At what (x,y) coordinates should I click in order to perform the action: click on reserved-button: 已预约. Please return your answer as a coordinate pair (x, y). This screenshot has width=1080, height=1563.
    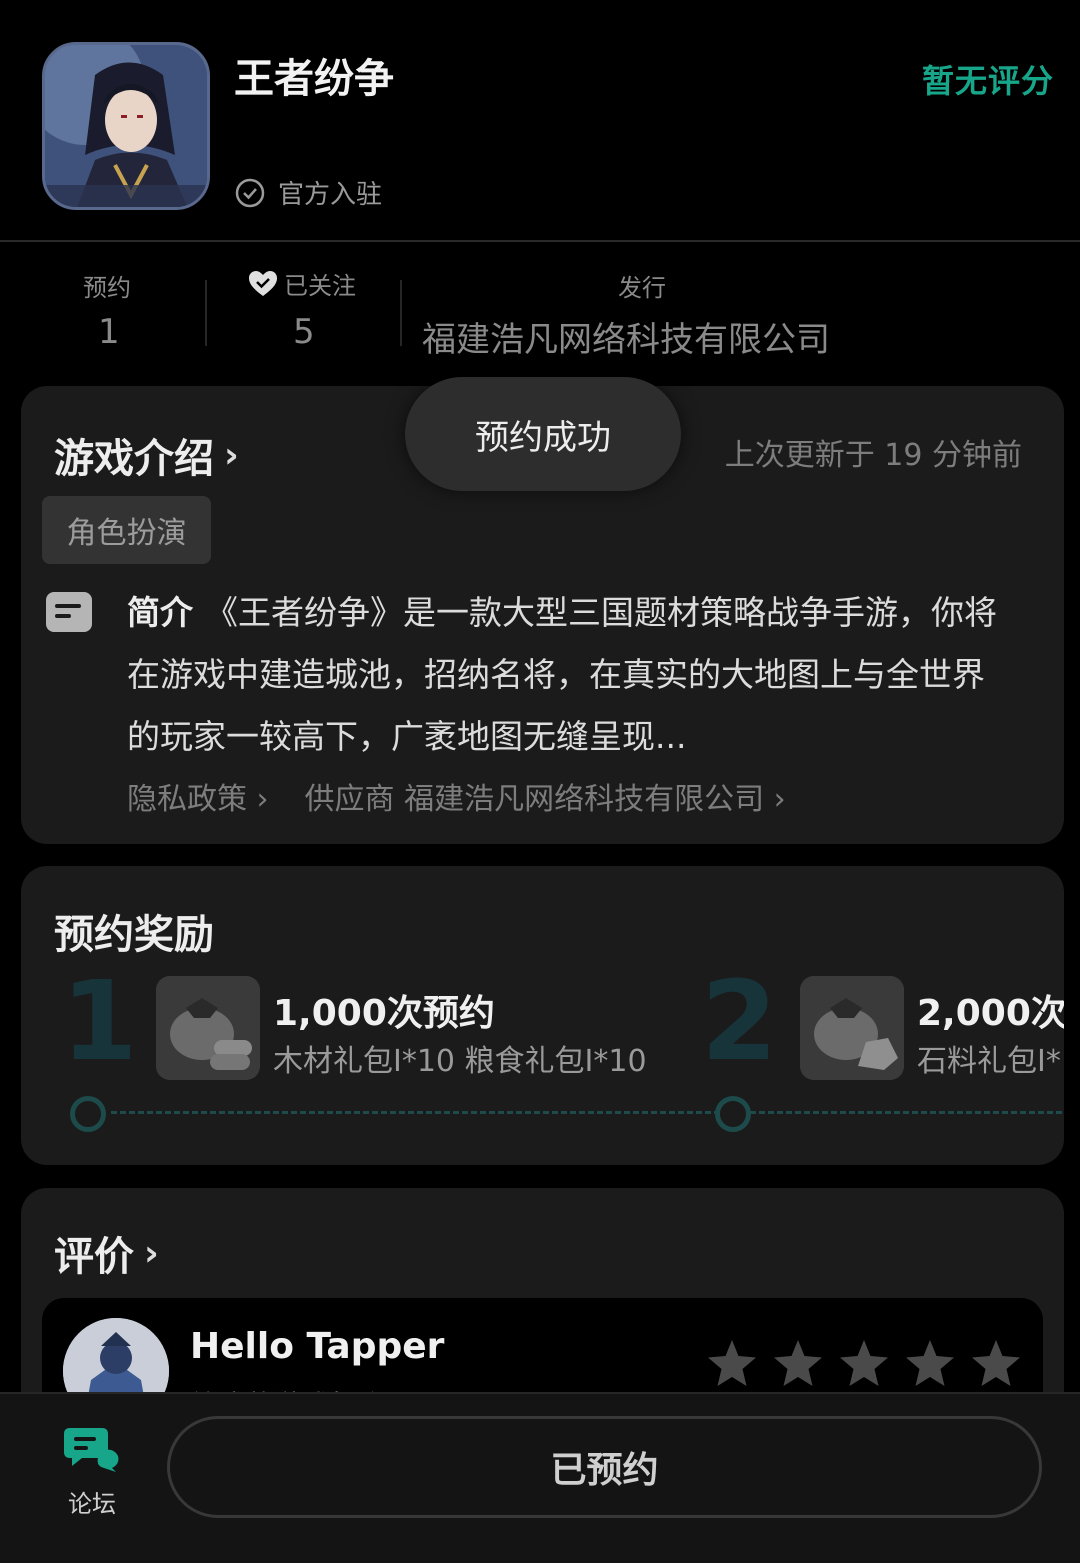
    Looking at the image, I should click on (604, 1467).